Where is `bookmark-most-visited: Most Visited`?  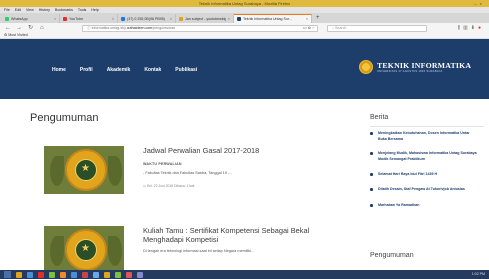 bookmark-most-visited: Most Visited is located at coordinates (18, 35).